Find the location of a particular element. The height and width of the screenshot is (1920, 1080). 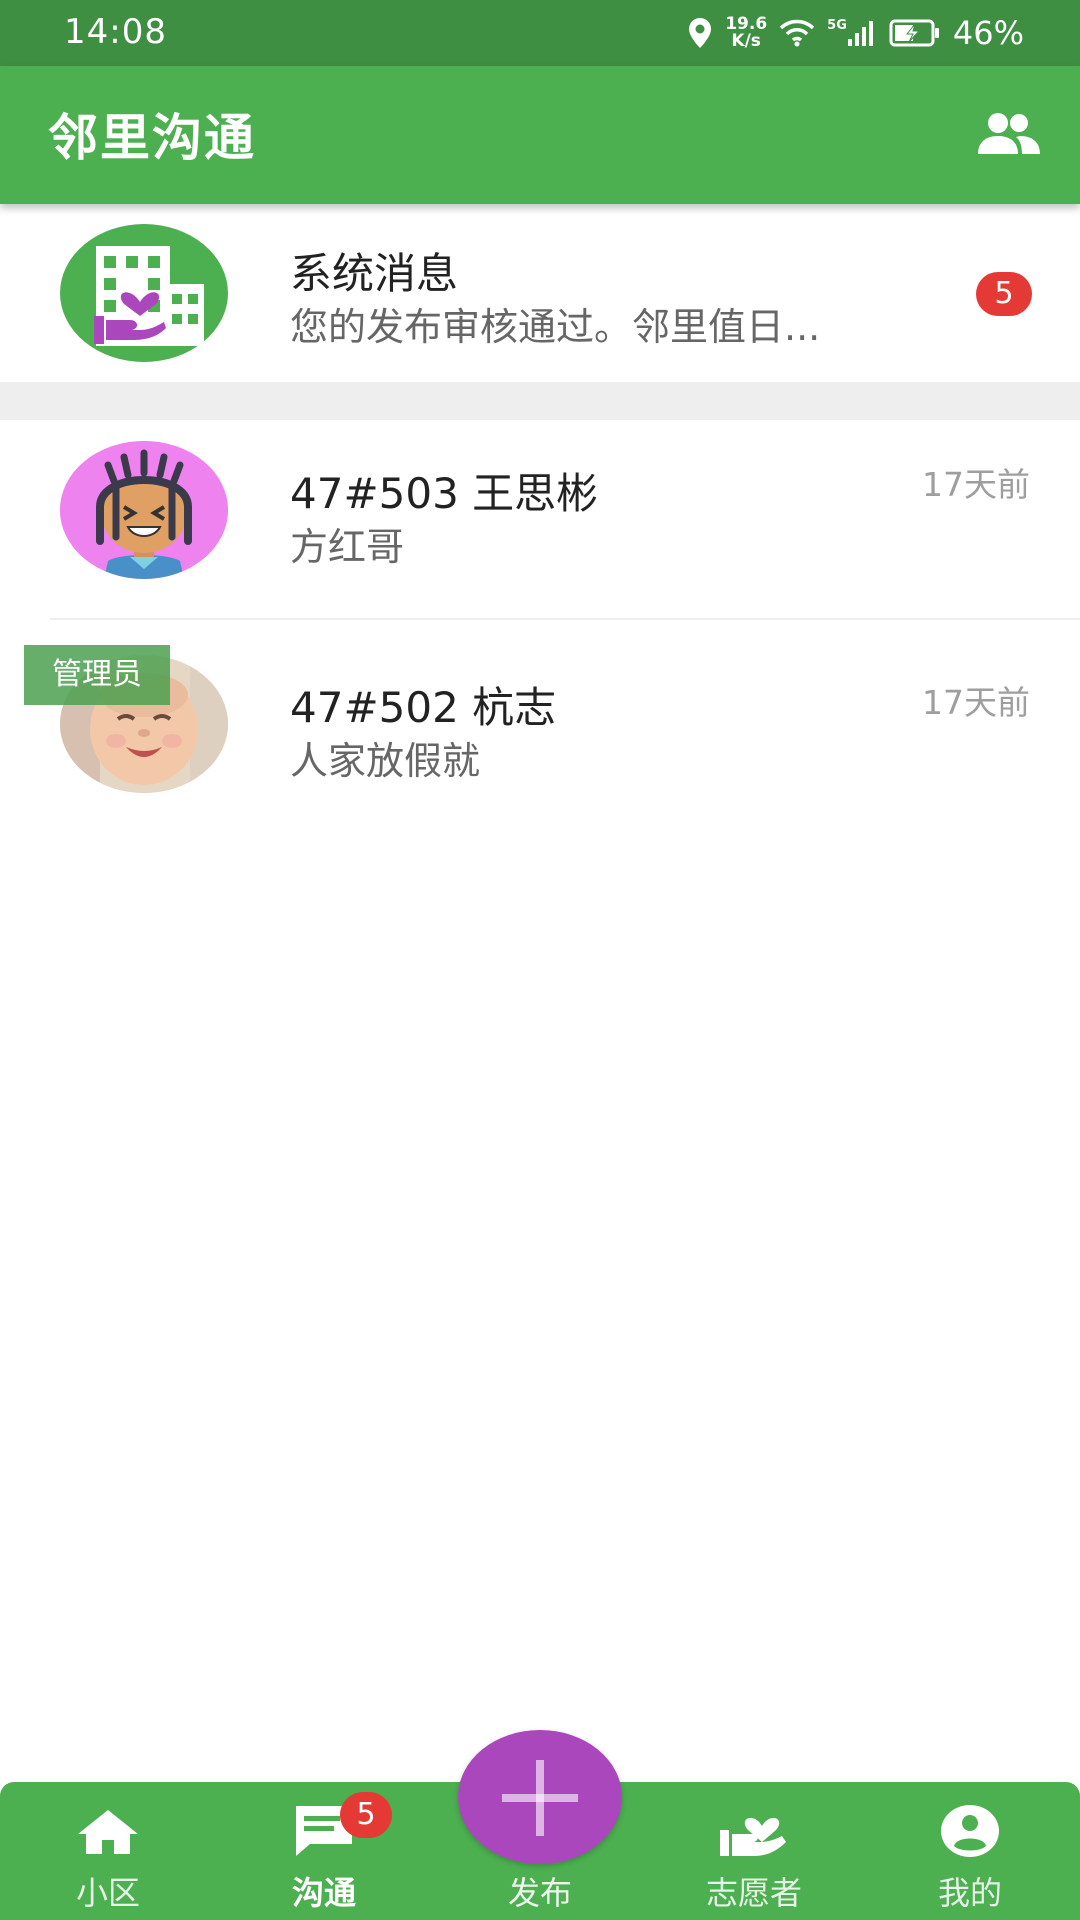

publish-button is located at coordinates (540, 1797).